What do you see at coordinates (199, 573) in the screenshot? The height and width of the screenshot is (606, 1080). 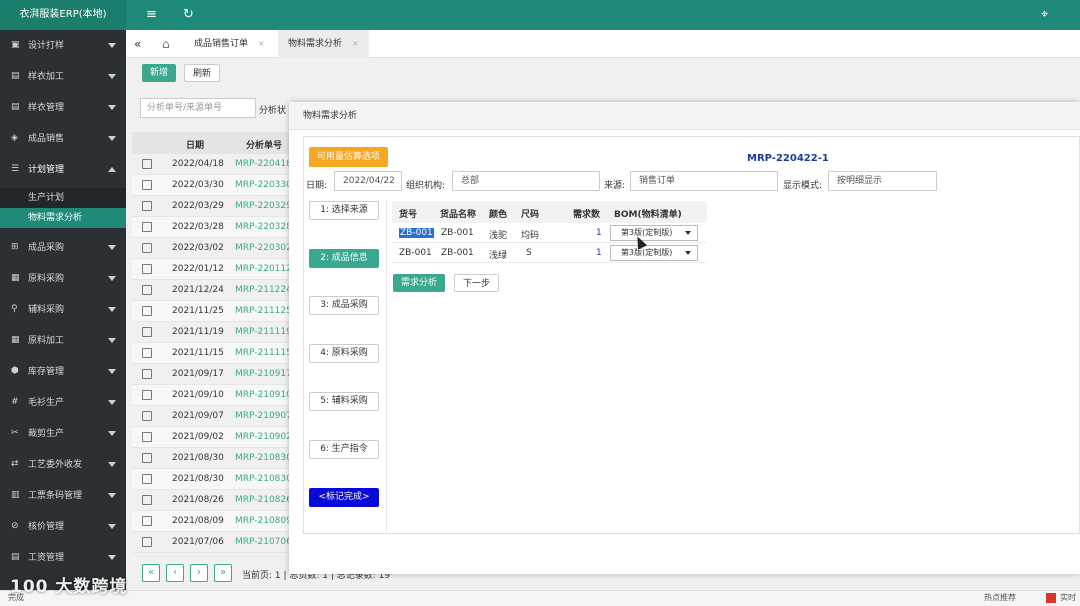 I see `next-page-button: ›` at bounding box center [199, 573].